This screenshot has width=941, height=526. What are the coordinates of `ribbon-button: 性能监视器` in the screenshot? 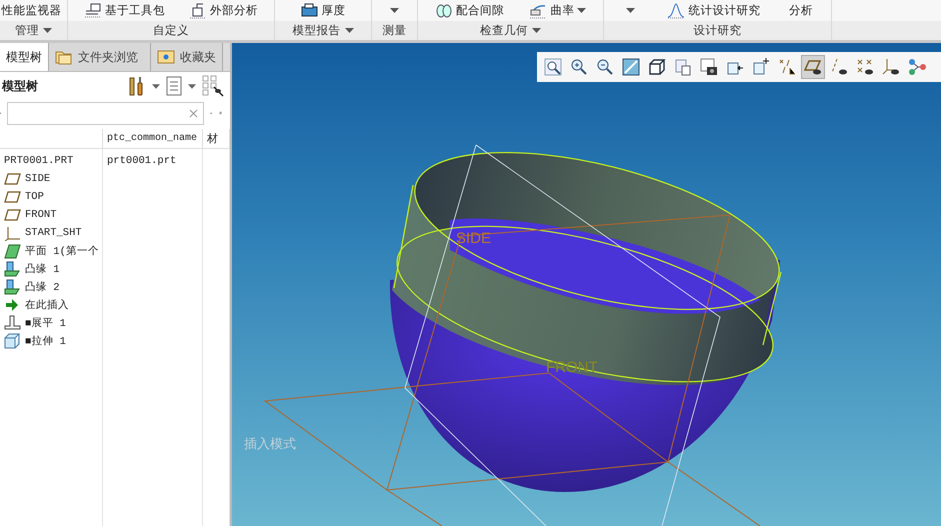 It's located at (32, 10).